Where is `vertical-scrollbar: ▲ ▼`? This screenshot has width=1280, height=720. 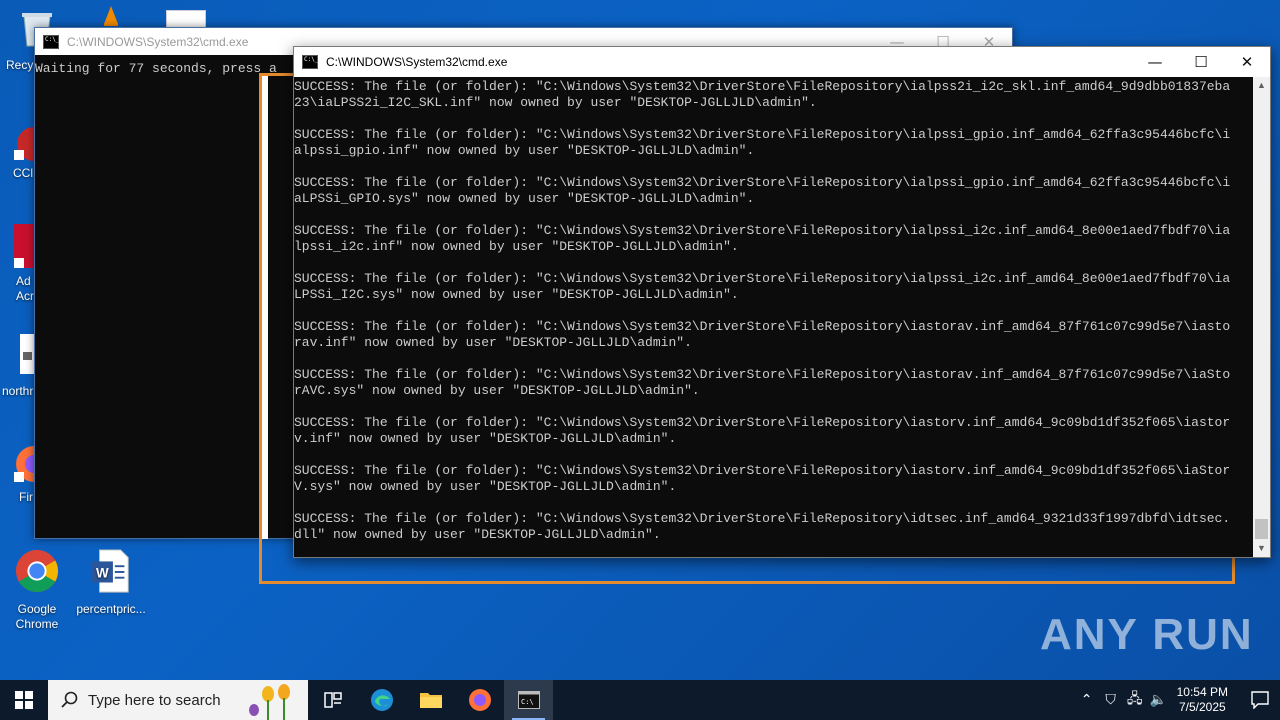 vertical-scrollbar: ▲ ▼ is located at coordinates (1261, 317).